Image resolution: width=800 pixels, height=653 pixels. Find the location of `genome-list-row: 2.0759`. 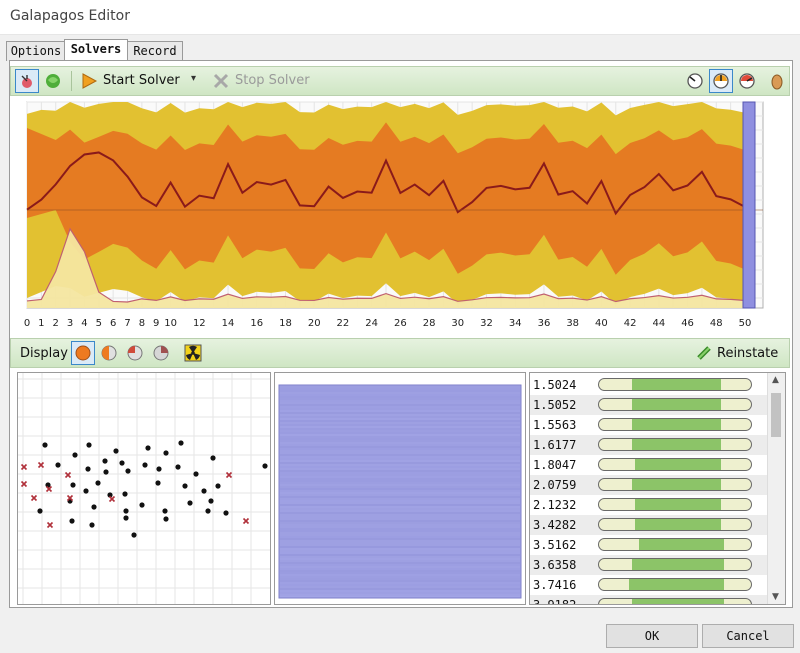

genome-list-row: 2.0759 is located at coordinates (650, 485).